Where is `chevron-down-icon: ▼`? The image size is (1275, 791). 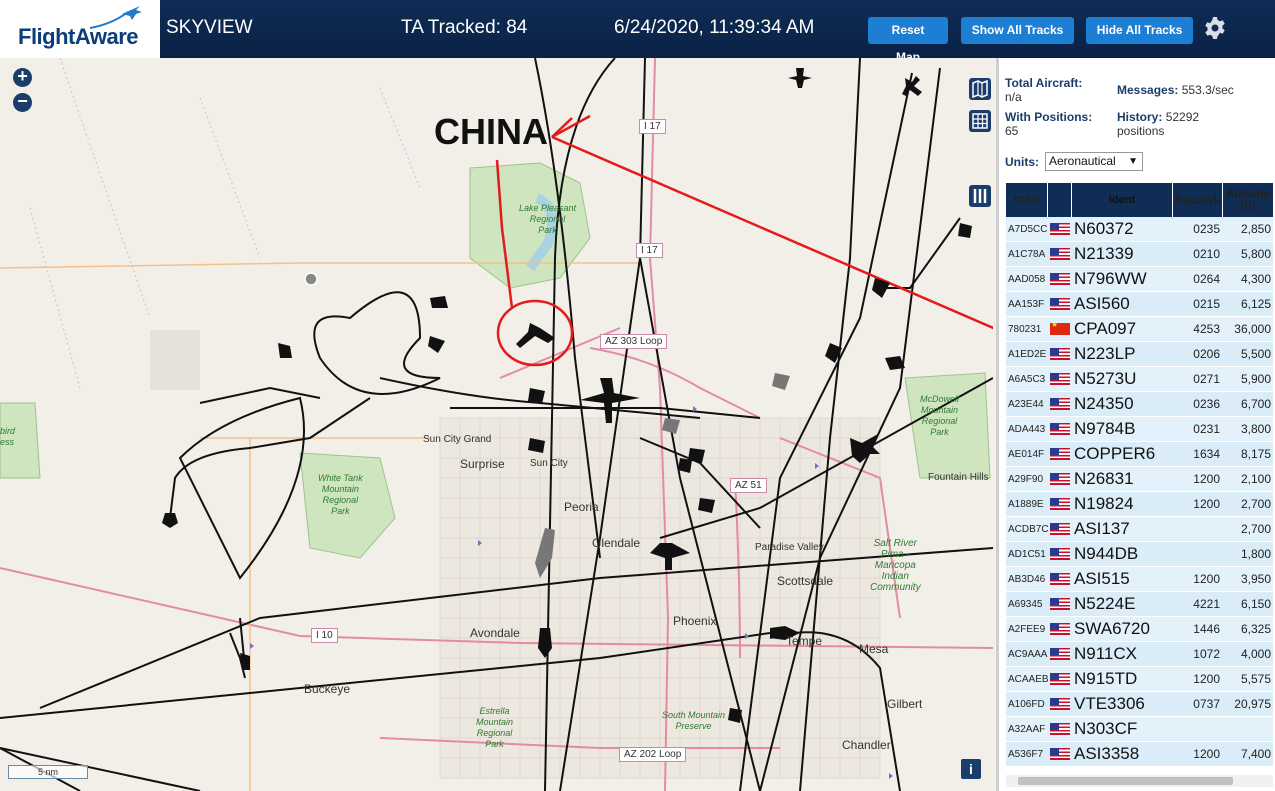 chevron-down-icon: ▼ is located at coordinates (1133, 161).